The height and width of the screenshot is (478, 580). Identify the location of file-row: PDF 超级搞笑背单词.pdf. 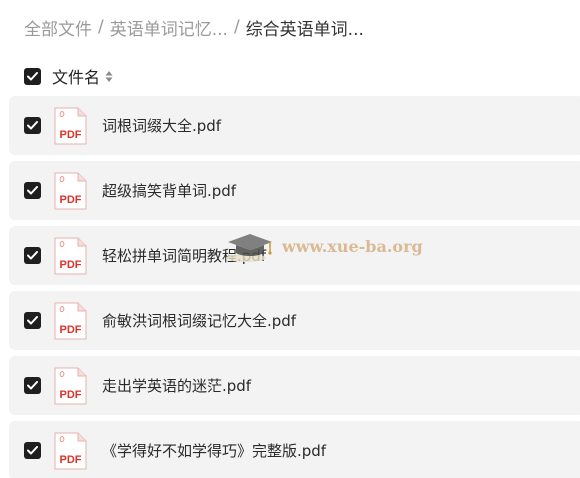
(294, 190).